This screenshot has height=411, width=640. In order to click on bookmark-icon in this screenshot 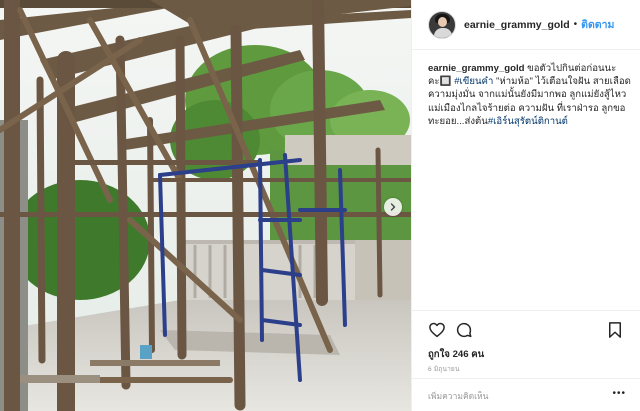, I will do `click(615, 330)`.